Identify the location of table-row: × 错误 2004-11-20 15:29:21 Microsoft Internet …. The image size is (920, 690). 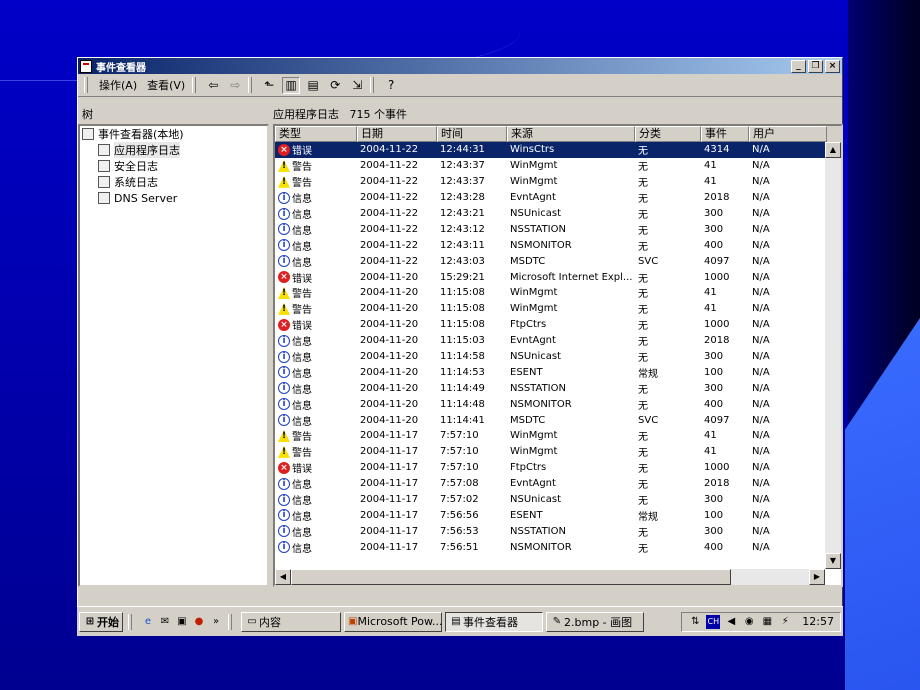
(558, 277).